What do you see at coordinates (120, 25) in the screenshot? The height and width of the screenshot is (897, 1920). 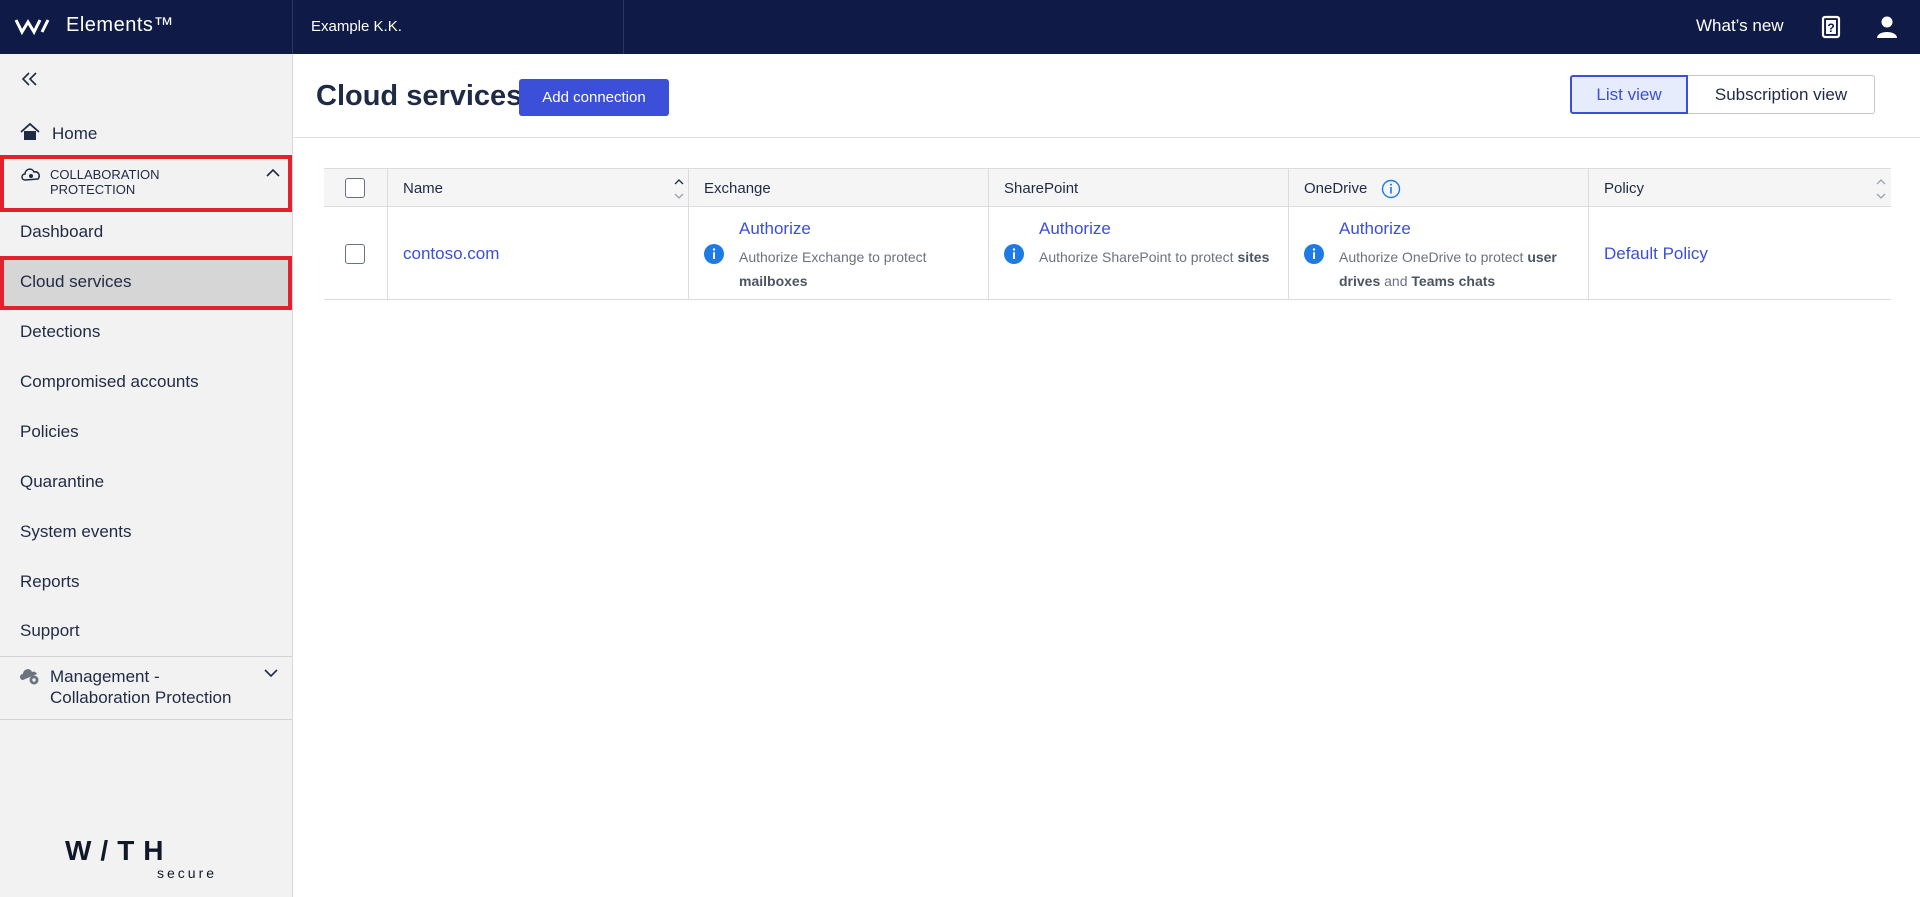 I see `brand-name: Elements™` at bounding box center [120, 25].